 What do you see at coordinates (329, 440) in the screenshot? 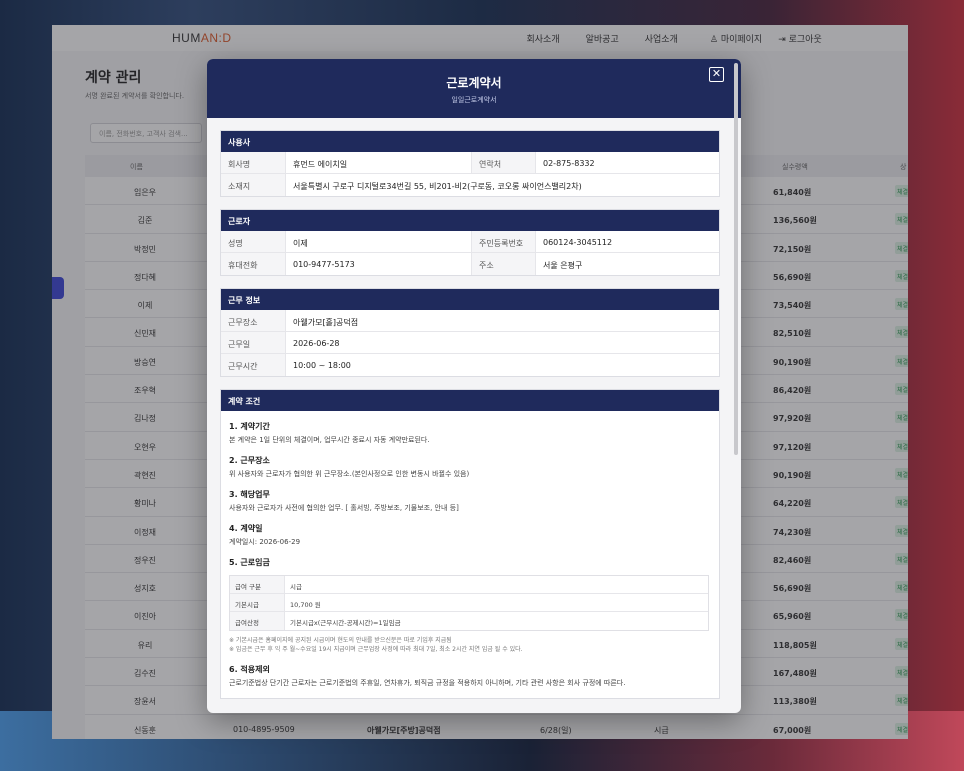
I see `term-text: 본 계약은 1일 단위의 체결이며, 업무시간 종료시 자동 계약만료된다.` at bounding box center [329, 440].